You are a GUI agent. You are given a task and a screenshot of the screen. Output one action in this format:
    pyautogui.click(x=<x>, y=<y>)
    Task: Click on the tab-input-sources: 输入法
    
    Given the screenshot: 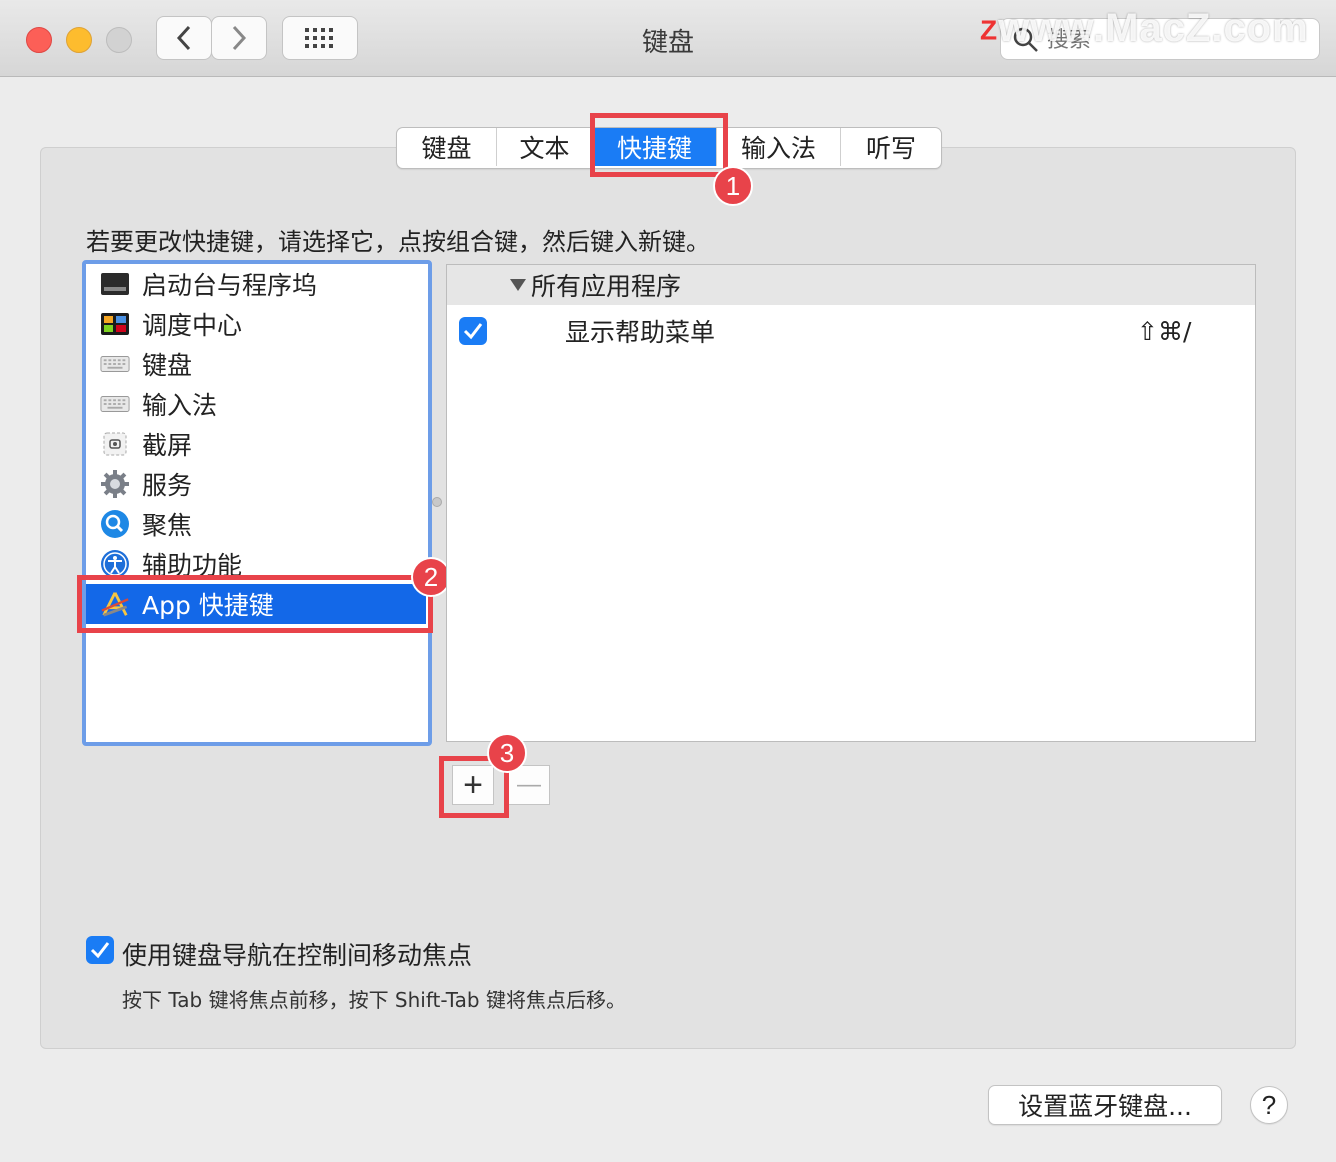 What is the action you would take?
    pyautogui.click(x=779, y=147)
    